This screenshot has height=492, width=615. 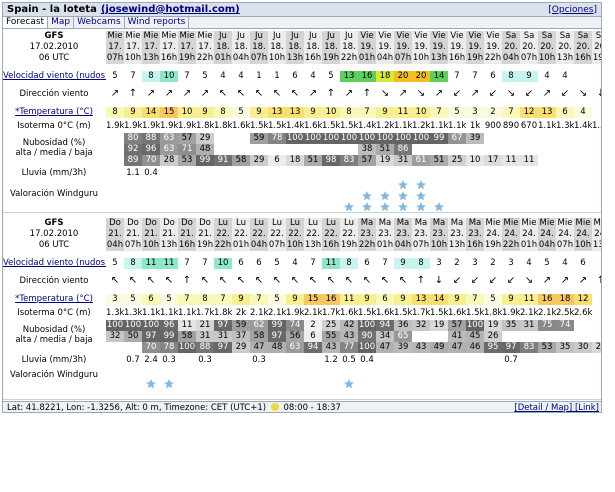 I want to click on sun-times: 08:00 - 18:37, so click(x=312, y=408).